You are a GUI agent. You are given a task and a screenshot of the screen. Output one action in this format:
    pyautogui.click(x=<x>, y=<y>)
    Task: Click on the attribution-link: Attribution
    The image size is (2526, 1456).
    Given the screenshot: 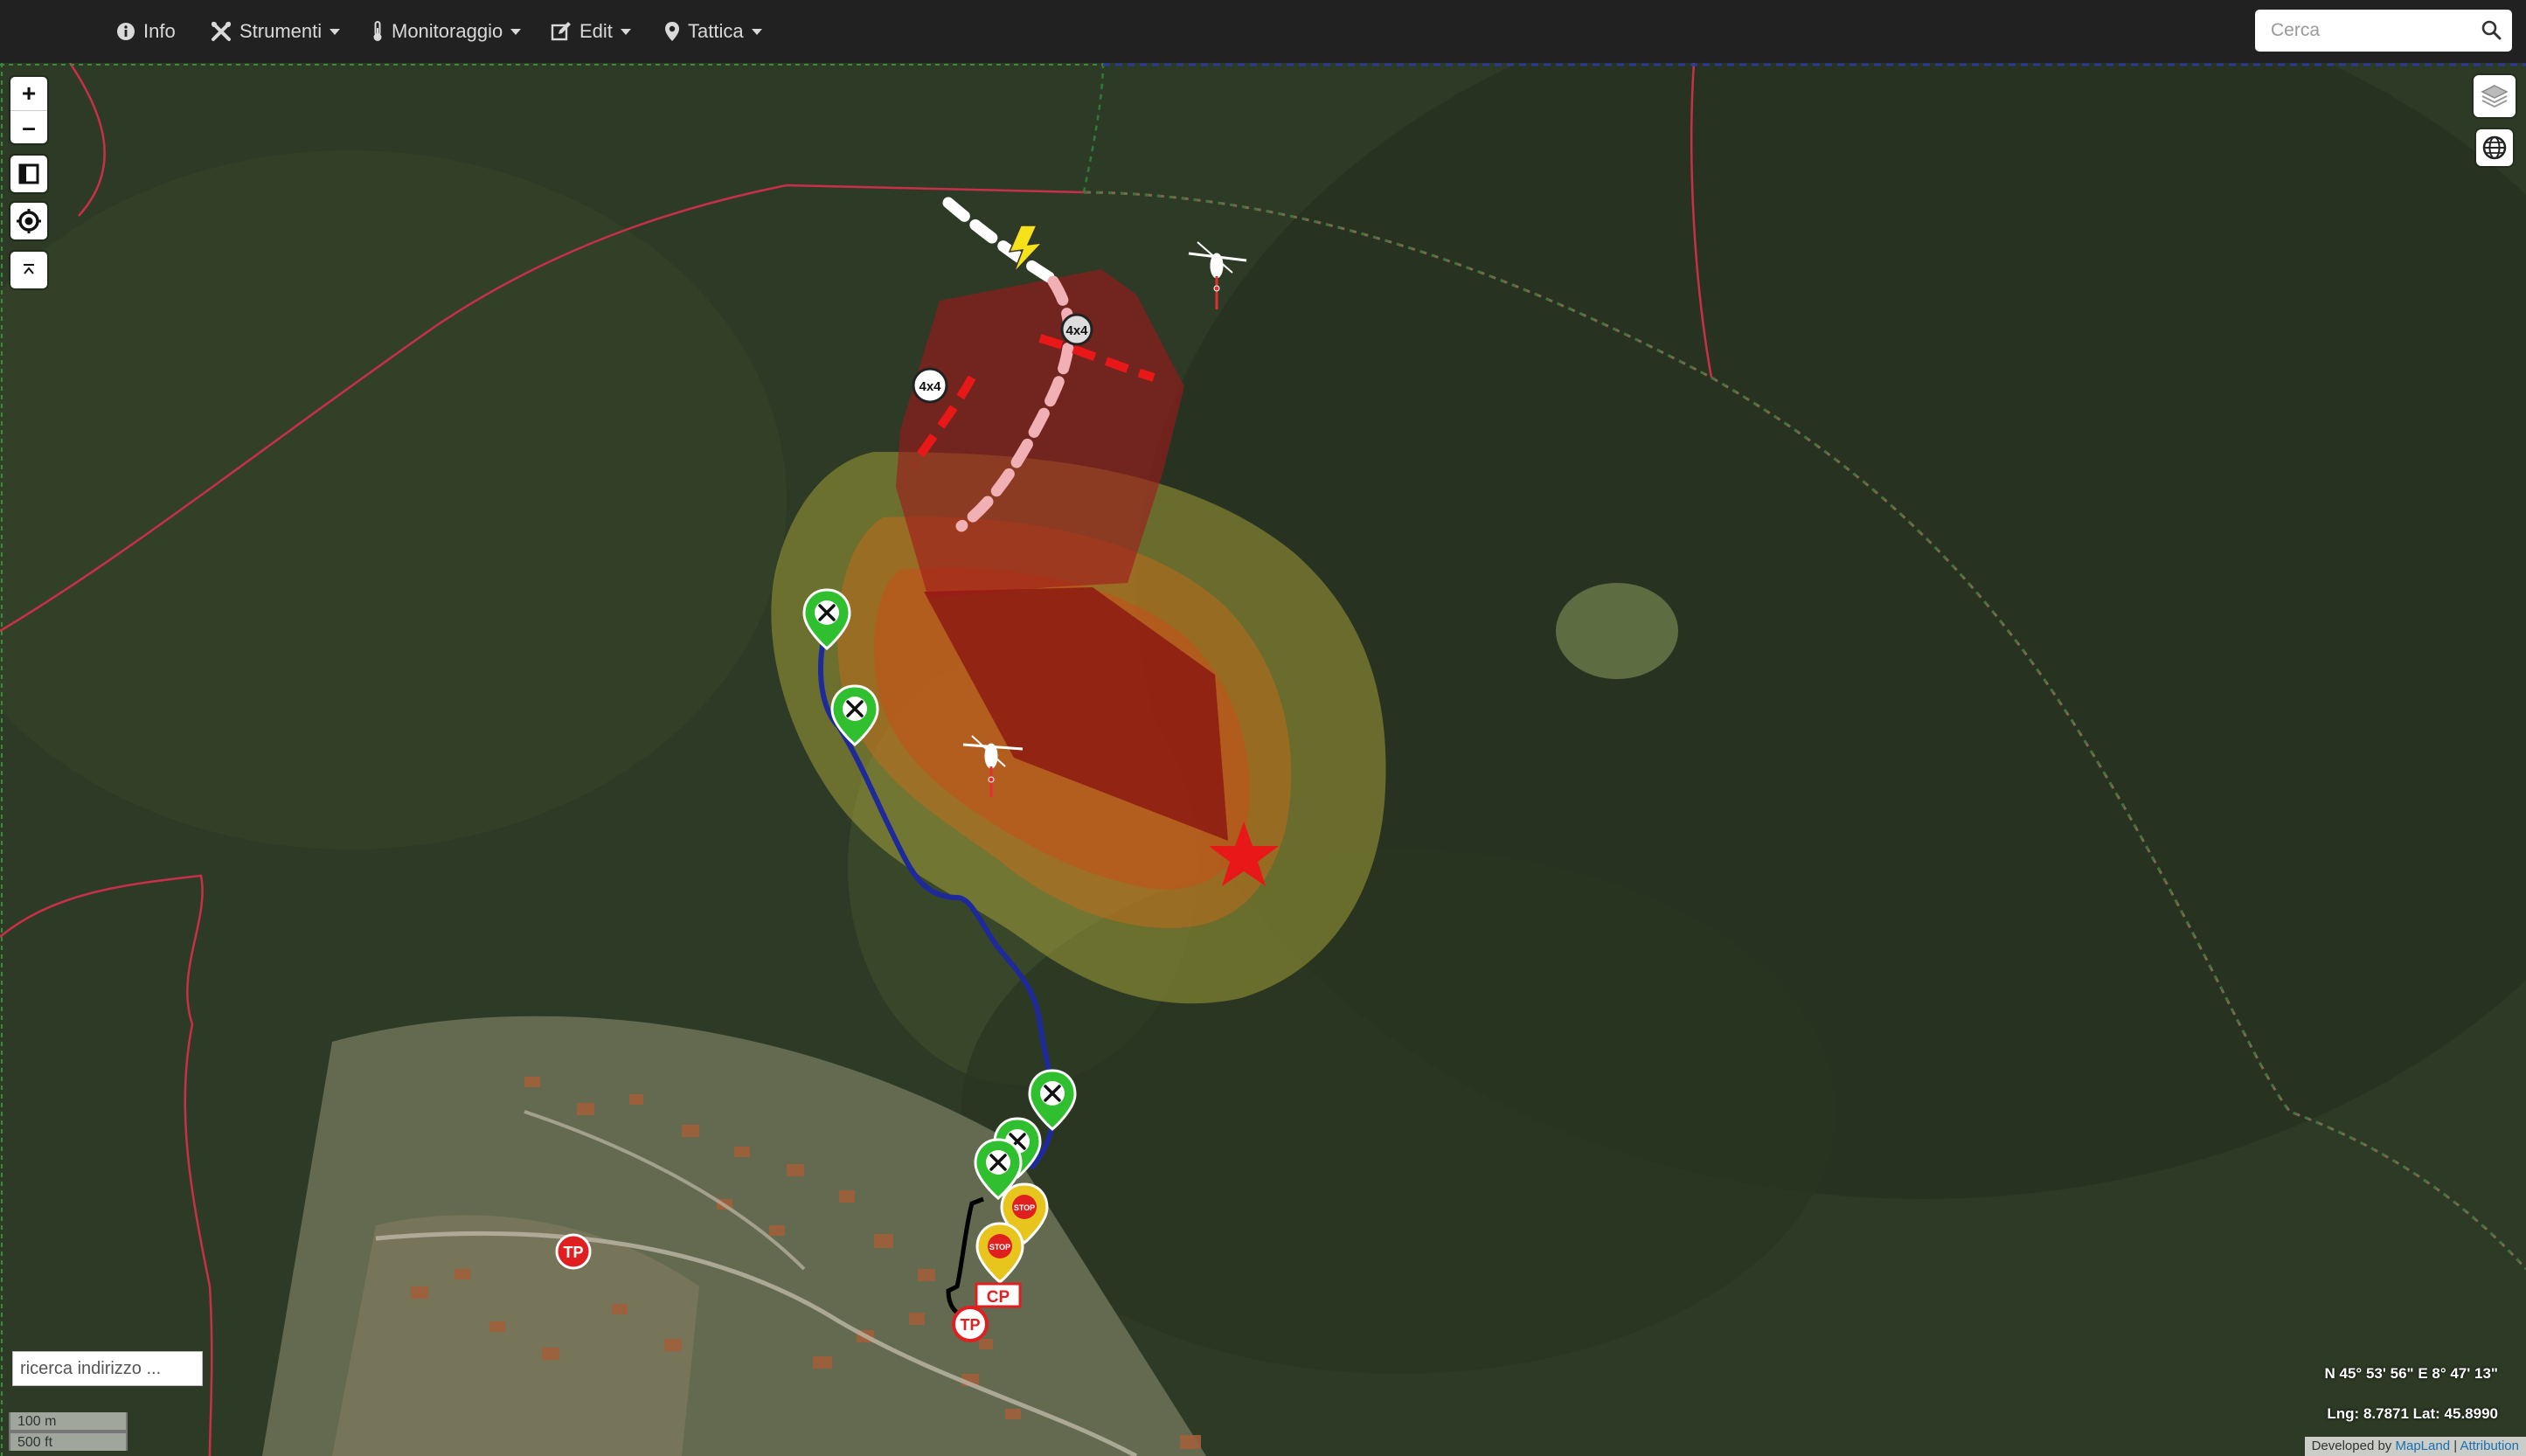 What is the action you would take?
    pyautogui.click(x=2489, y=1446)
    